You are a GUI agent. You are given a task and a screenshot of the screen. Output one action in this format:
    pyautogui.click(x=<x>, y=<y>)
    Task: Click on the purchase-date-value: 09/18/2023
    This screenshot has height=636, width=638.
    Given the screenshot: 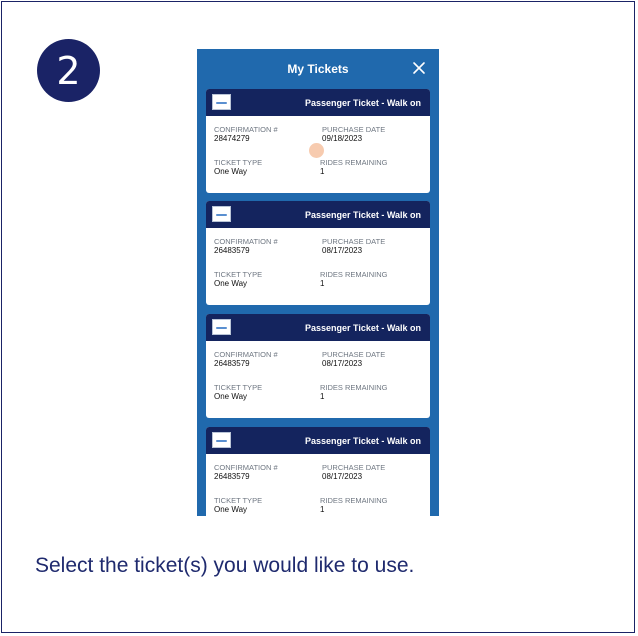 What is the action you would take?
    pyautogui.click(x=342, y=138)
    